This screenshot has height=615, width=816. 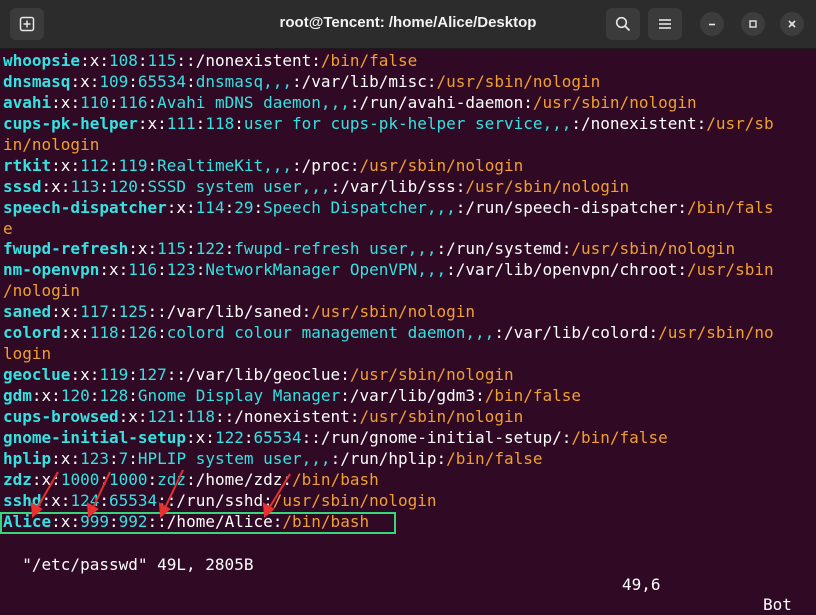 I want to click on cursor-position: 49,6, so click(x=641, y=584).